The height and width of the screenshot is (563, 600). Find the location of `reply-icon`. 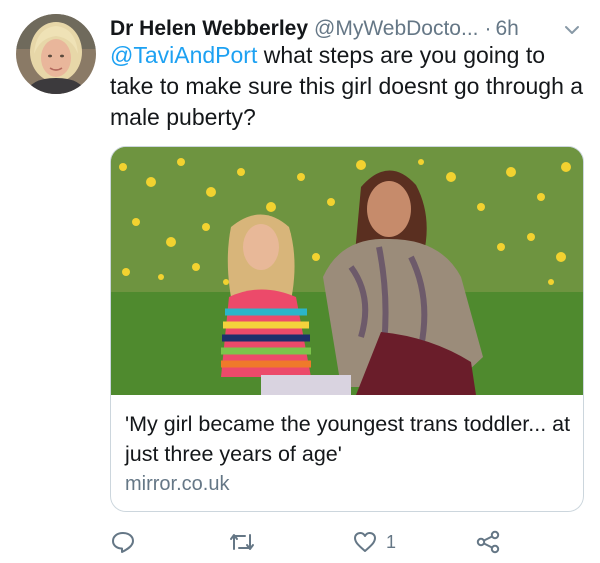

reply-icon is located at coordinates (123, 542).